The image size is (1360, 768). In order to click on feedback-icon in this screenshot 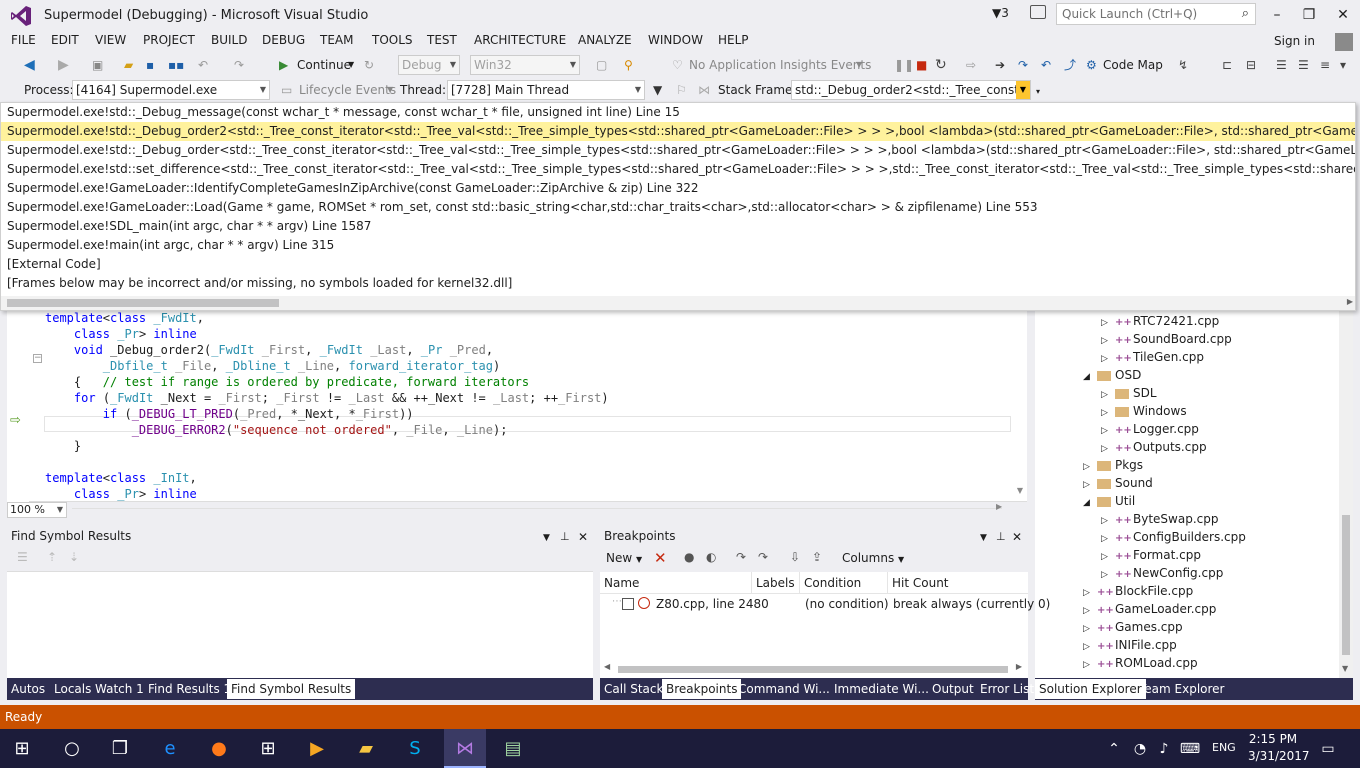, I will do `click(1038, 12)`.